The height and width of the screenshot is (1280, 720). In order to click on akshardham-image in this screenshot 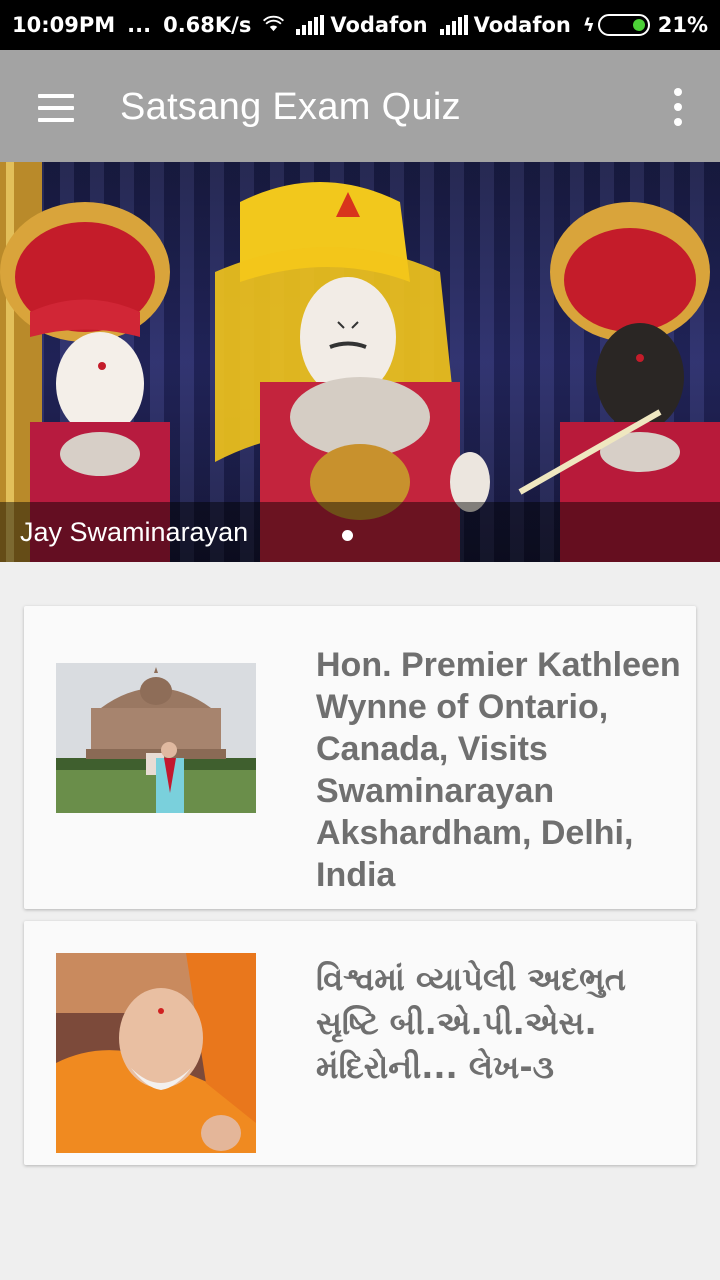, I will do `click(156, 738)`.